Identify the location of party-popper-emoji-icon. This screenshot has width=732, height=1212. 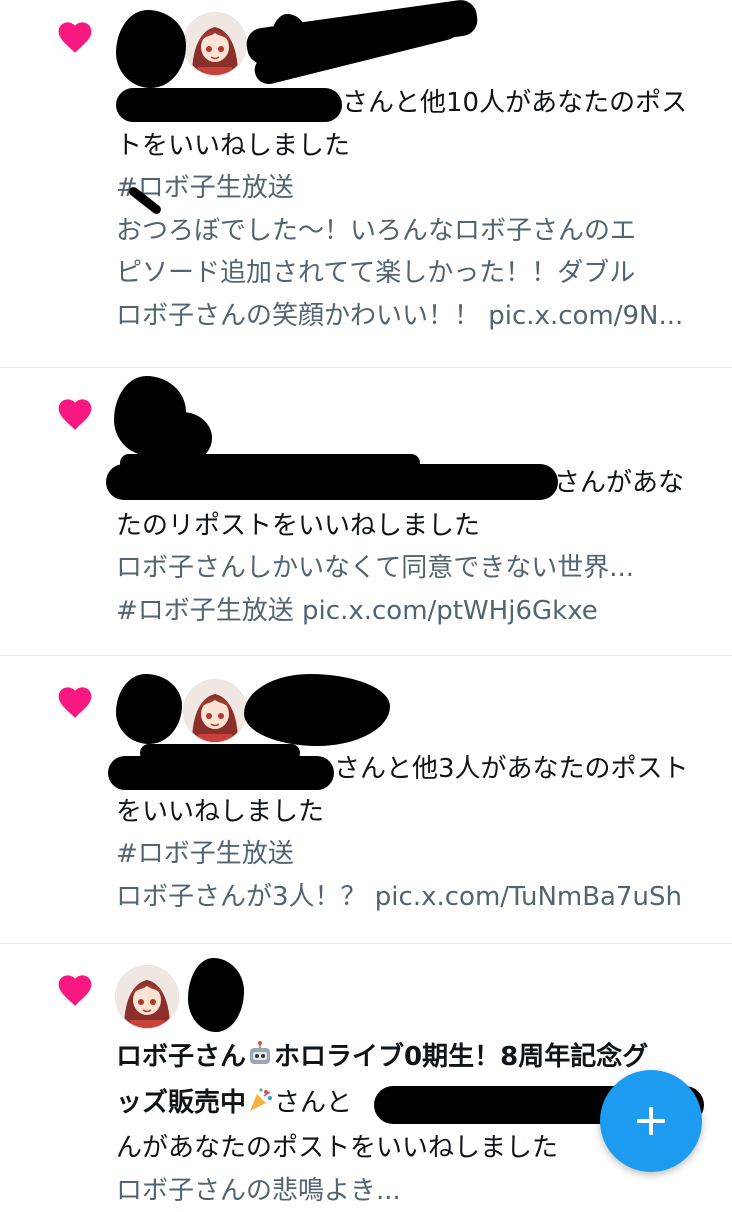
(260, 1106).